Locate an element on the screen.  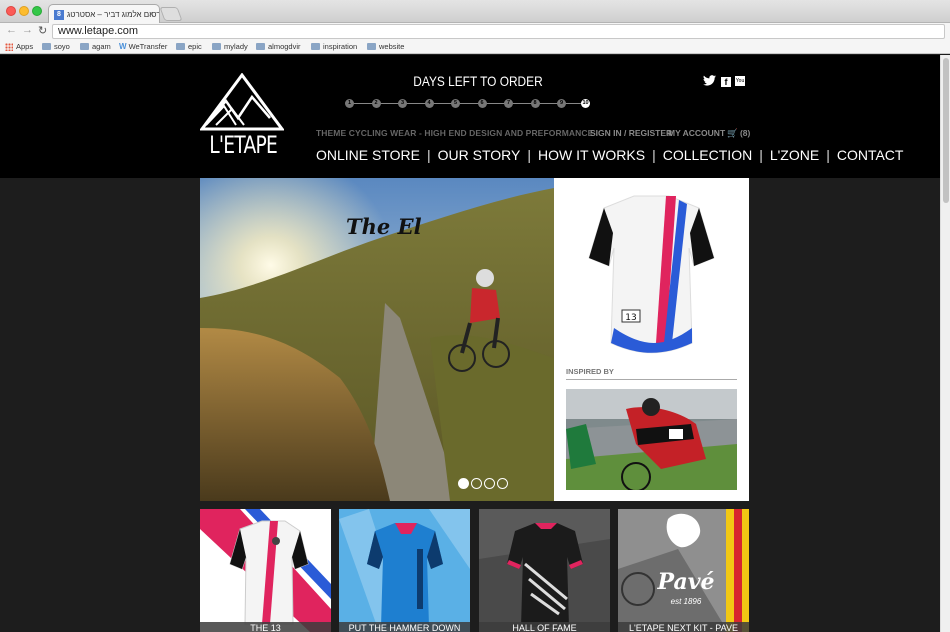
hall-of-fame-jersey-image is located at coordinates (544, 570).